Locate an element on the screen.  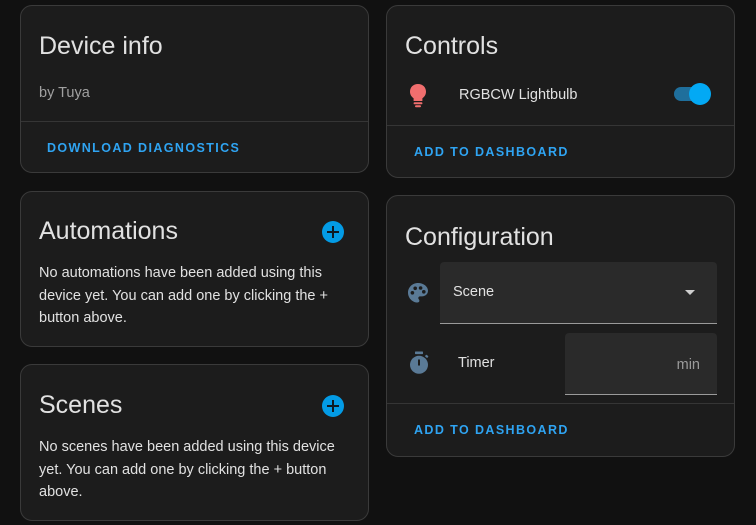
controls-add-to-dashboard-button: ADD TO DASHBOARD is located at coordinates (491, 152).